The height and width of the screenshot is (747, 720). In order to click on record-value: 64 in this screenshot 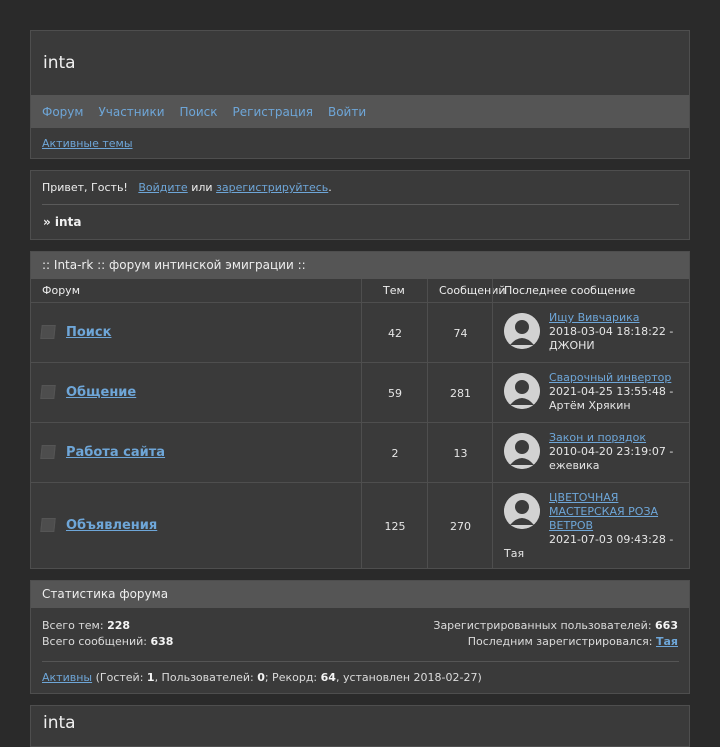, I will do `click(328, 677)`.